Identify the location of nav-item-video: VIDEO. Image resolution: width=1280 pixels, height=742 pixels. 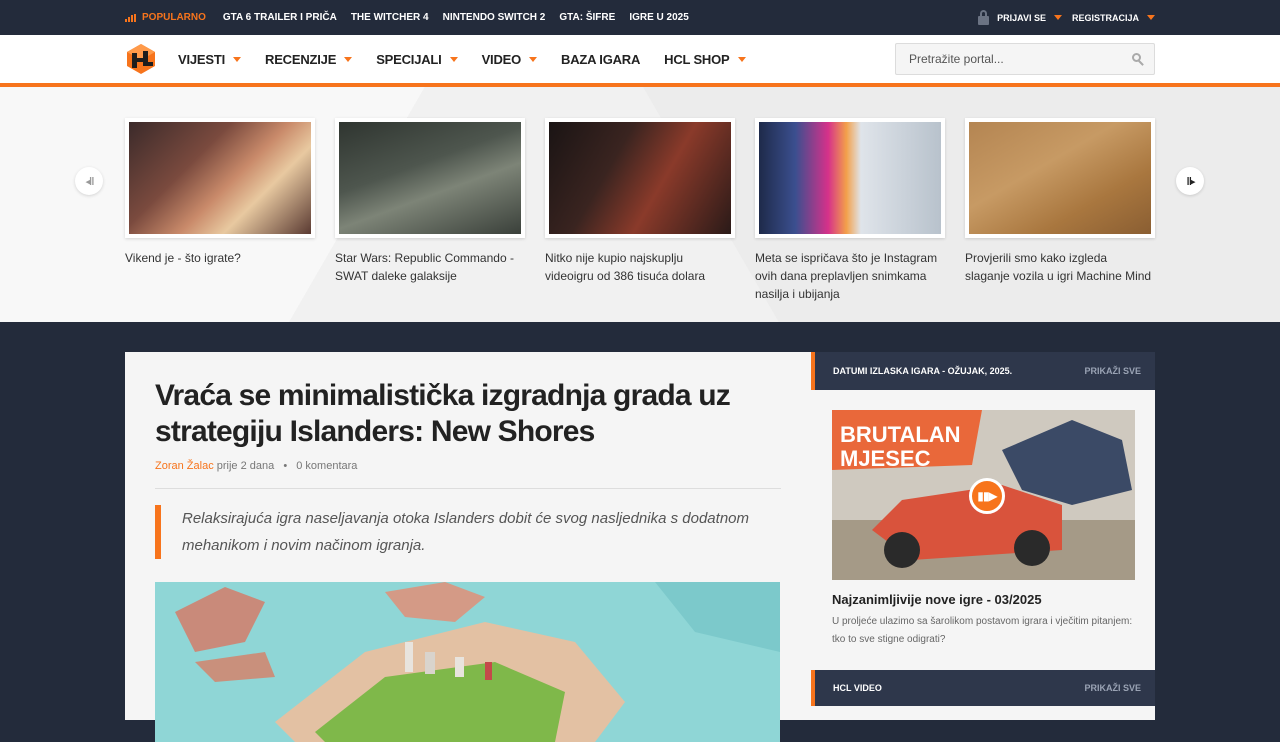
(510, 59).